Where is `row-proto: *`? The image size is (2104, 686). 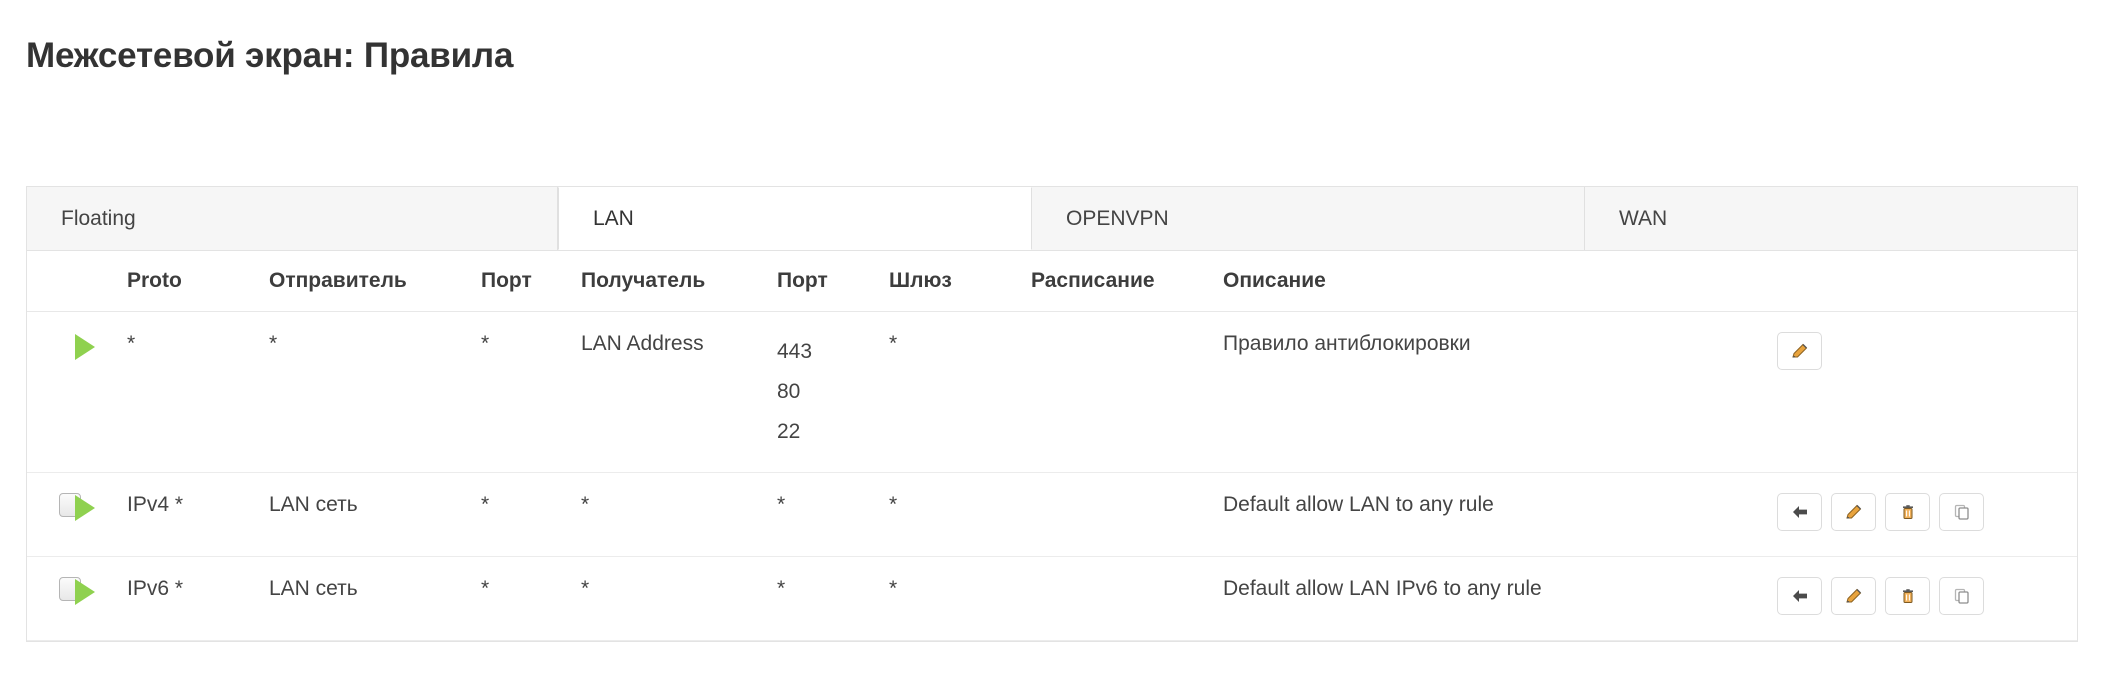
row-proto: * is located at coordinates (198, 392).